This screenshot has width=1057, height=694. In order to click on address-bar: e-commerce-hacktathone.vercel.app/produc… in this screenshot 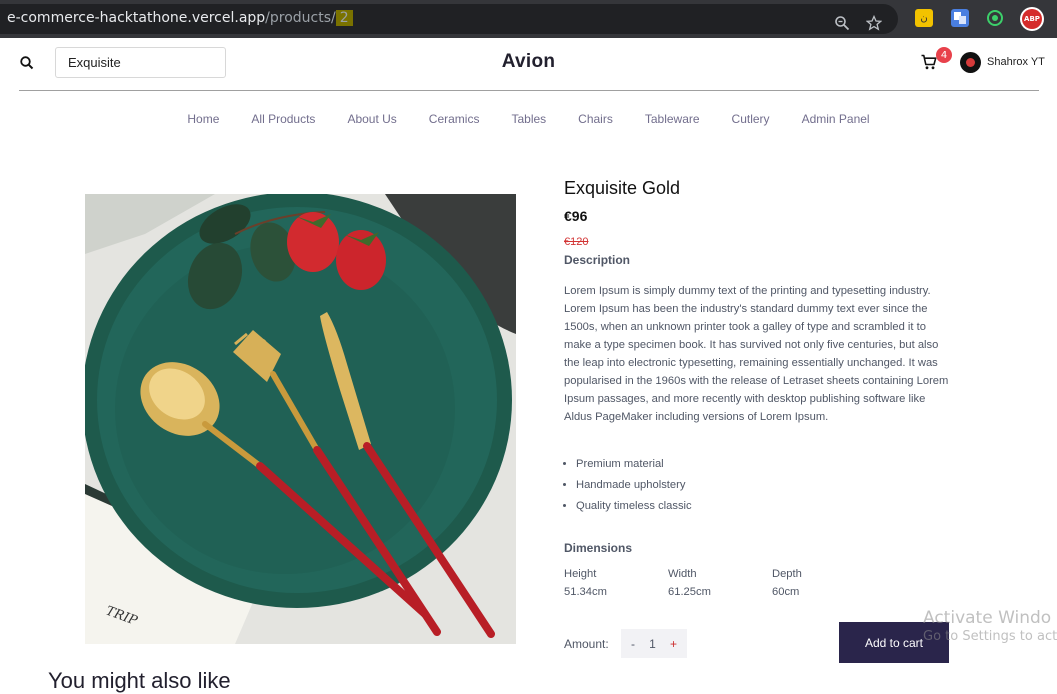, I will do `click(449, 19)`.